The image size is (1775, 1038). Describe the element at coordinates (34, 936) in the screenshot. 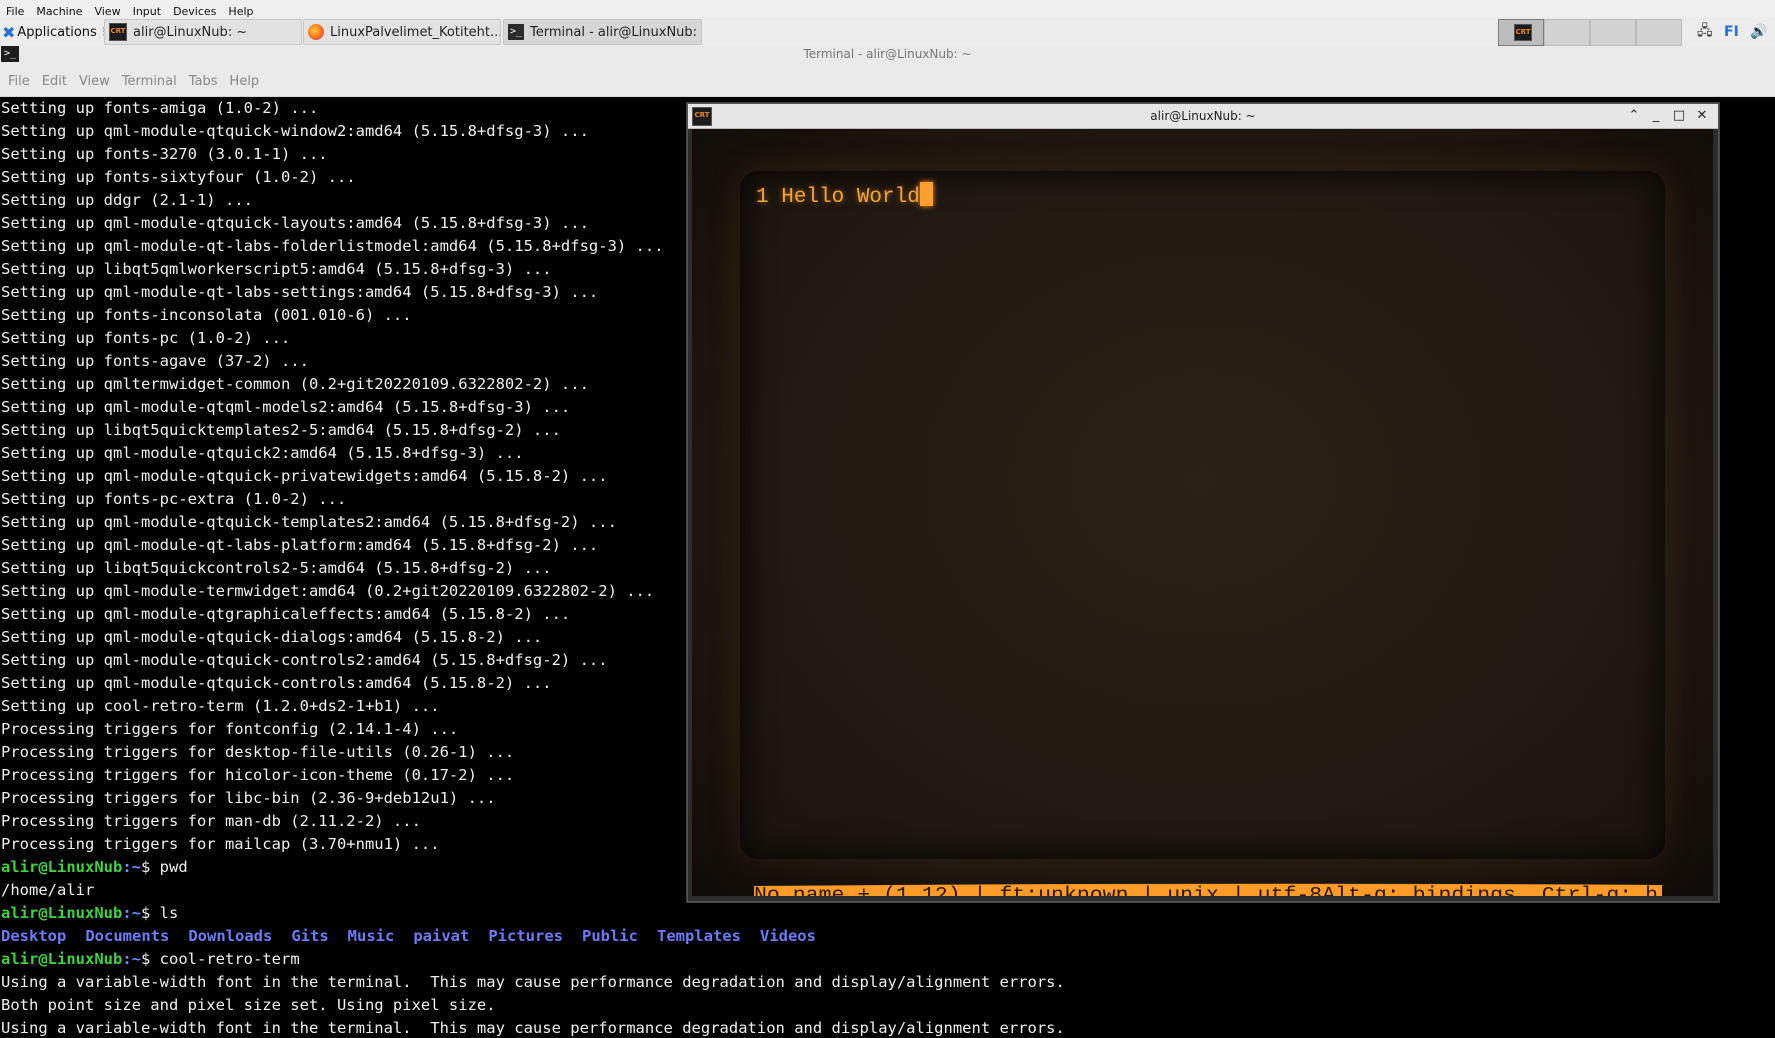

I see `dir-entry: Desktop` at that location.